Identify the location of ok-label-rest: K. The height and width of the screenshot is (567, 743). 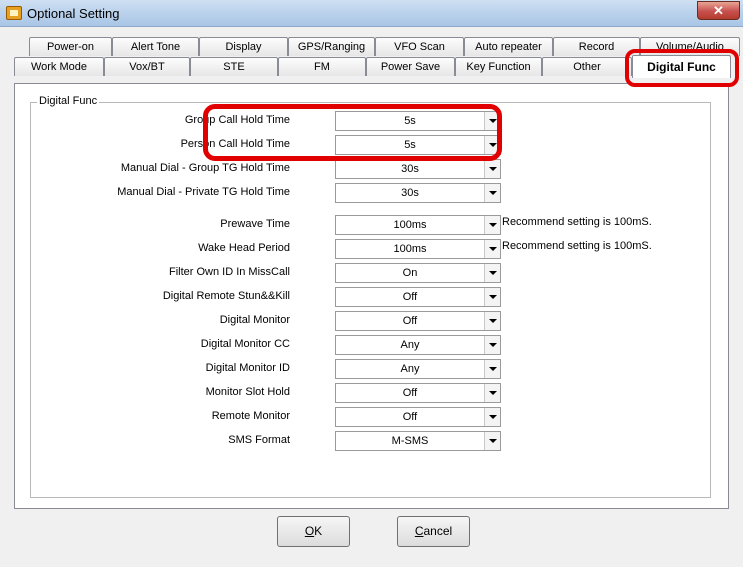
(318, 531).